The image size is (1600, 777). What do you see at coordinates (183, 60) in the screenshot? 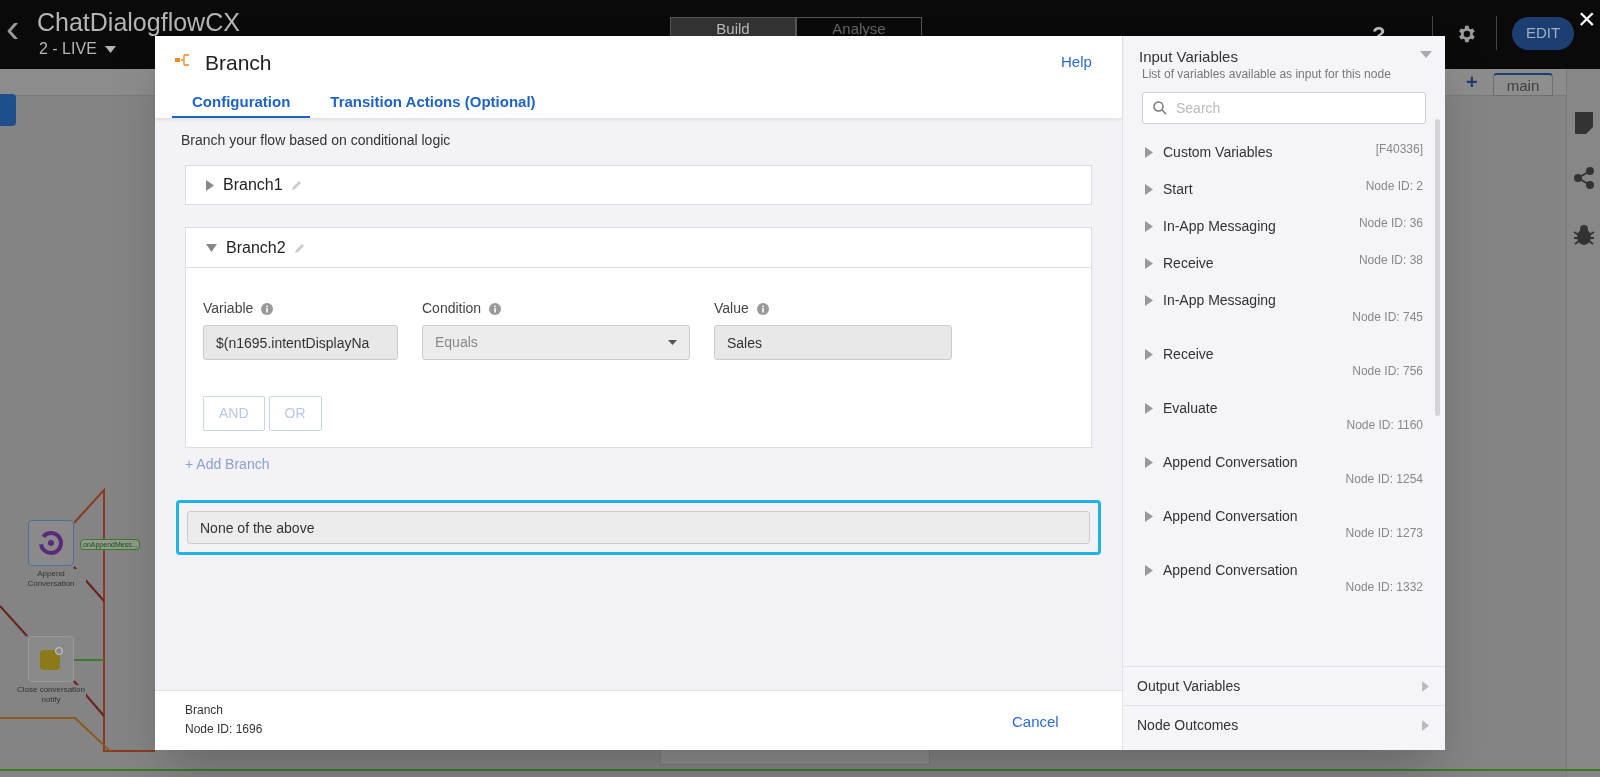
I see `branch-icon` at bounding box center [183, 60].